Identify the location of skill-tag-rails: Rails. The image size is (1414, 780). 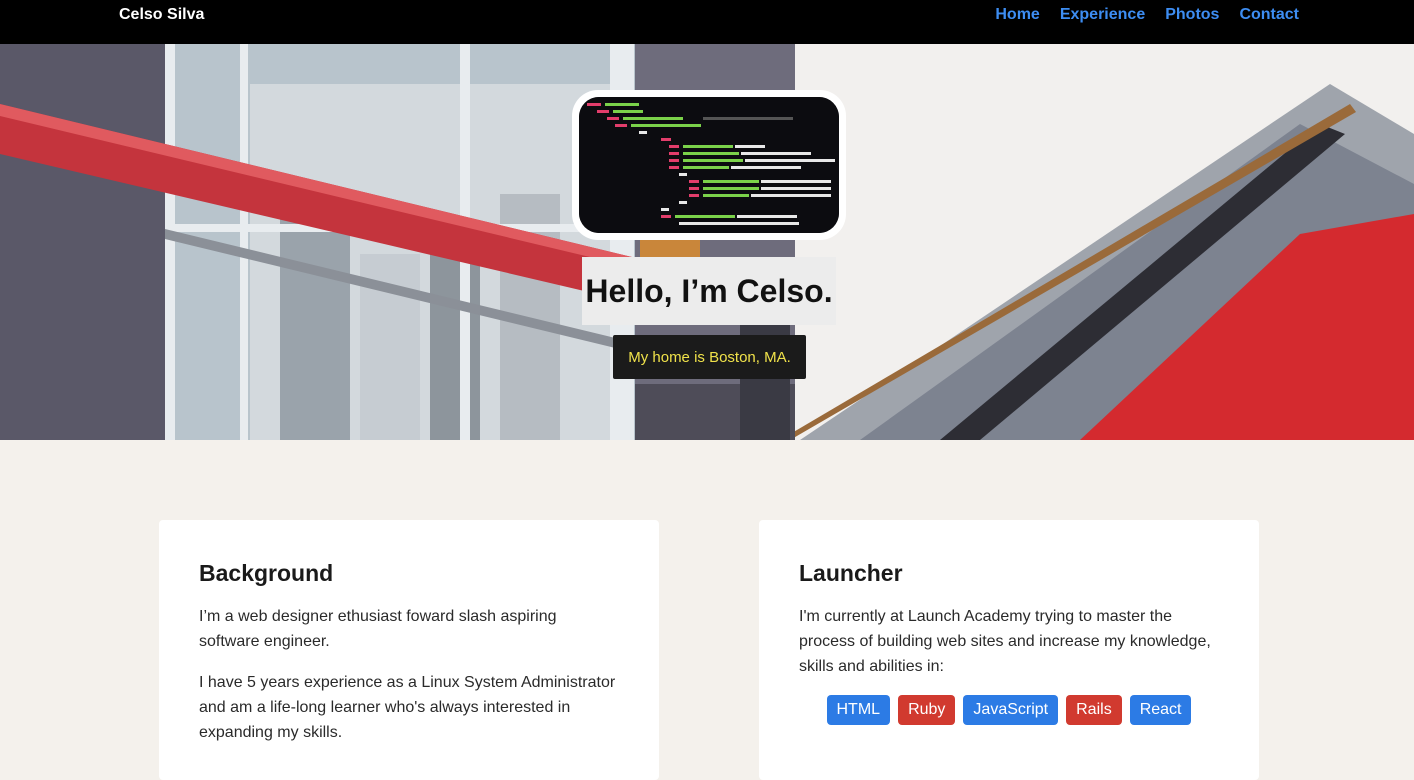
(1094, 710).